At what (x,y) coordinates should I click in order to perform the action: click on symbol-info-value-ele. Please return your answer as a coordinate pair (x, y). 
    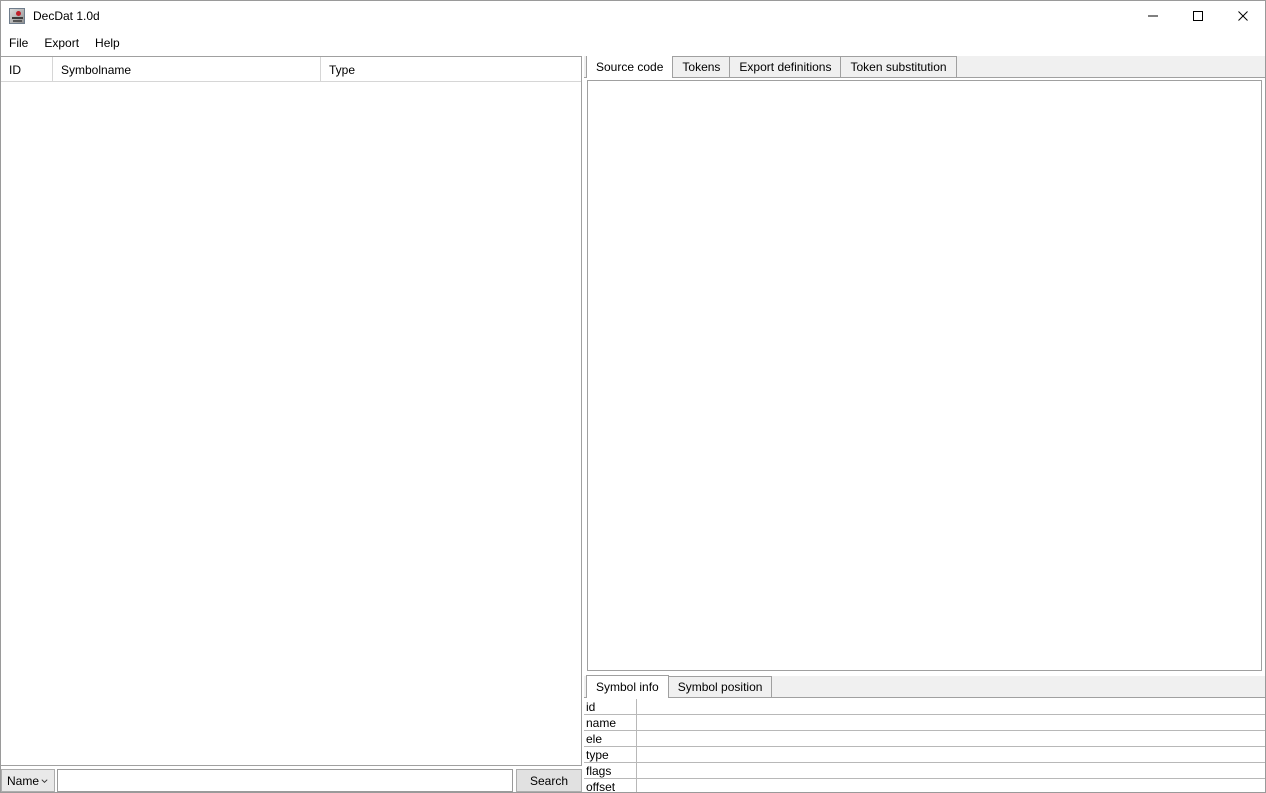
    Looking at the image, I should click on (951, 738).